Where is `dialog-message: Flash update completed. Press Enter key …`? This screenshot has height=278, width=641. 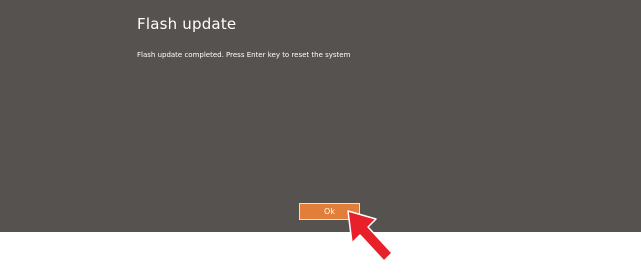 dialog-message: Flash update completed. Press Enter key … is located at coordinates (244, 55).